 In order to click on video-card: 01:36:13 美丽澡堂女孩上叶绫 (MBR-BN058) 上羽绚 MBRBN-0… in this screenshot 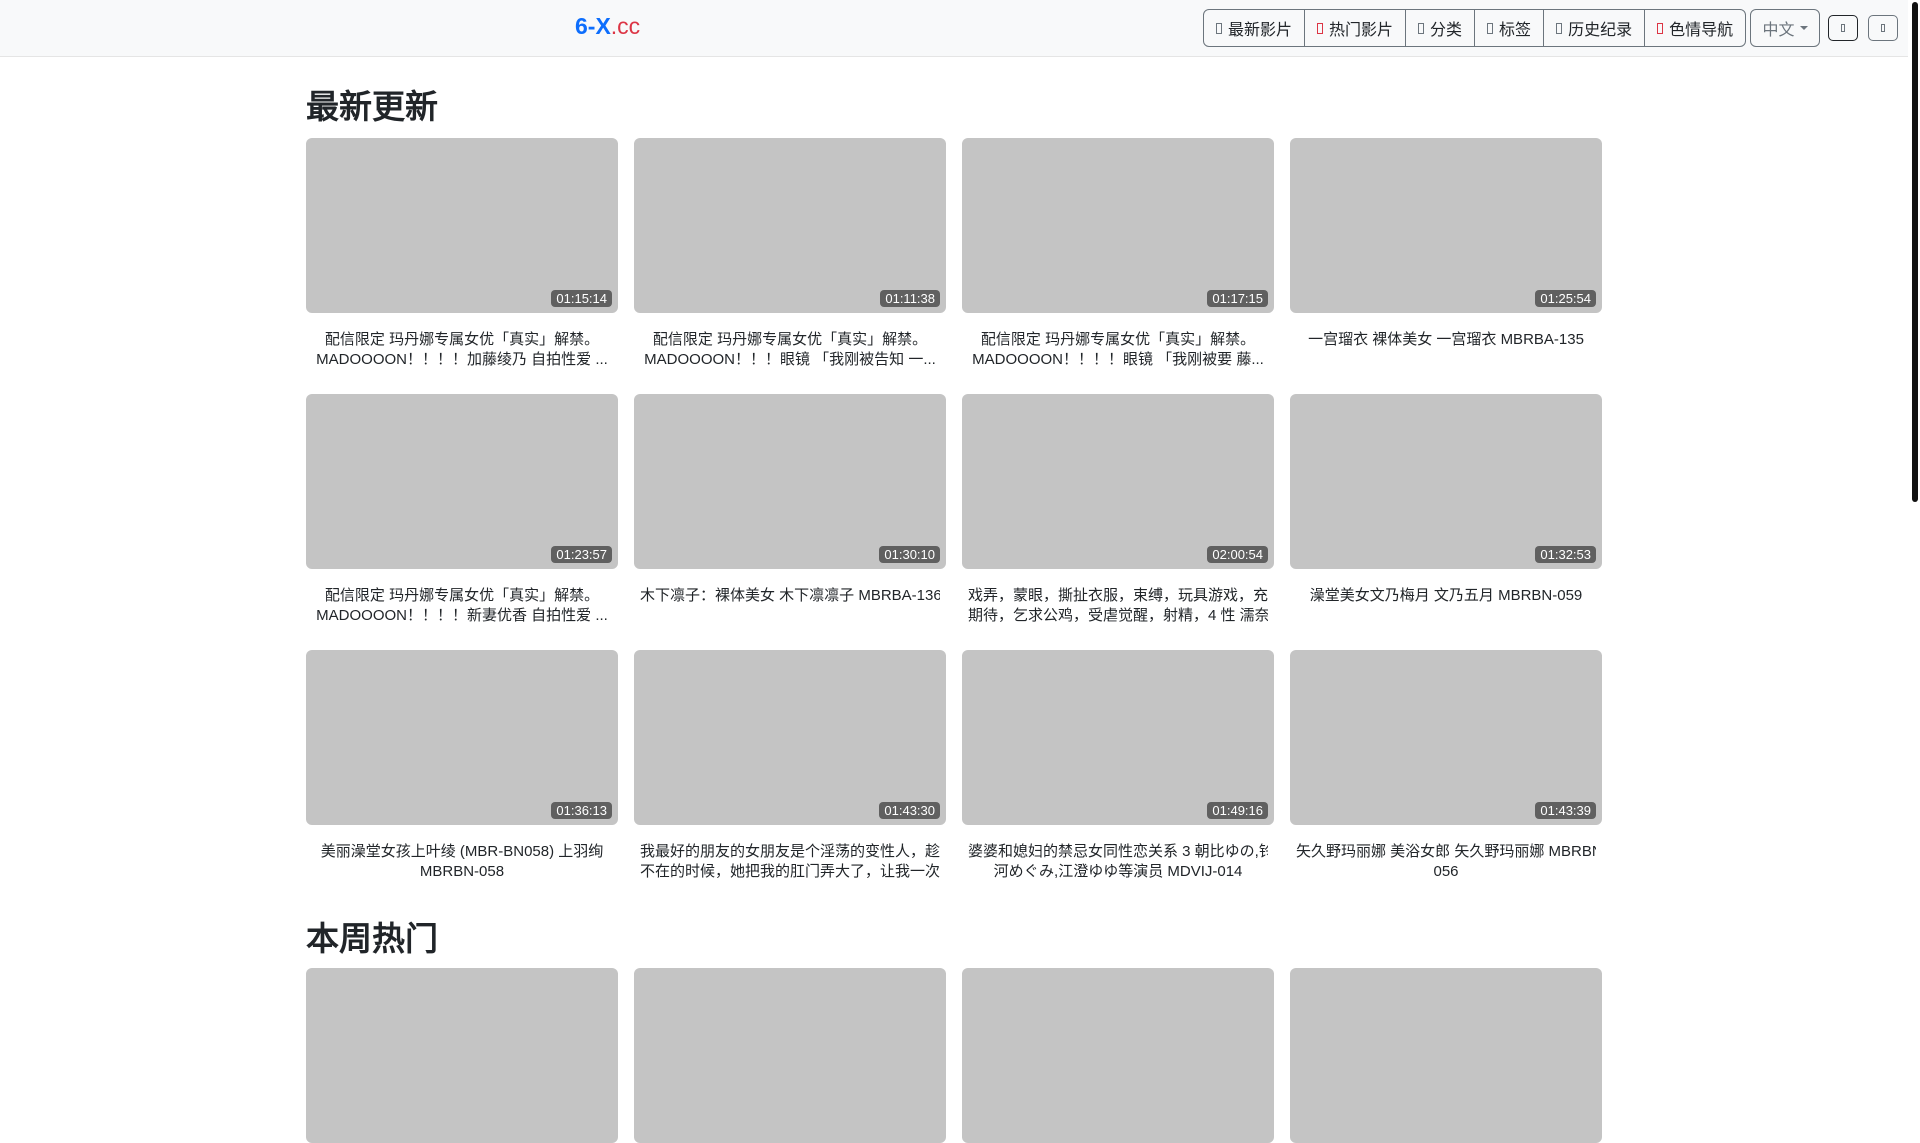, I will do `click(462, 766)`.